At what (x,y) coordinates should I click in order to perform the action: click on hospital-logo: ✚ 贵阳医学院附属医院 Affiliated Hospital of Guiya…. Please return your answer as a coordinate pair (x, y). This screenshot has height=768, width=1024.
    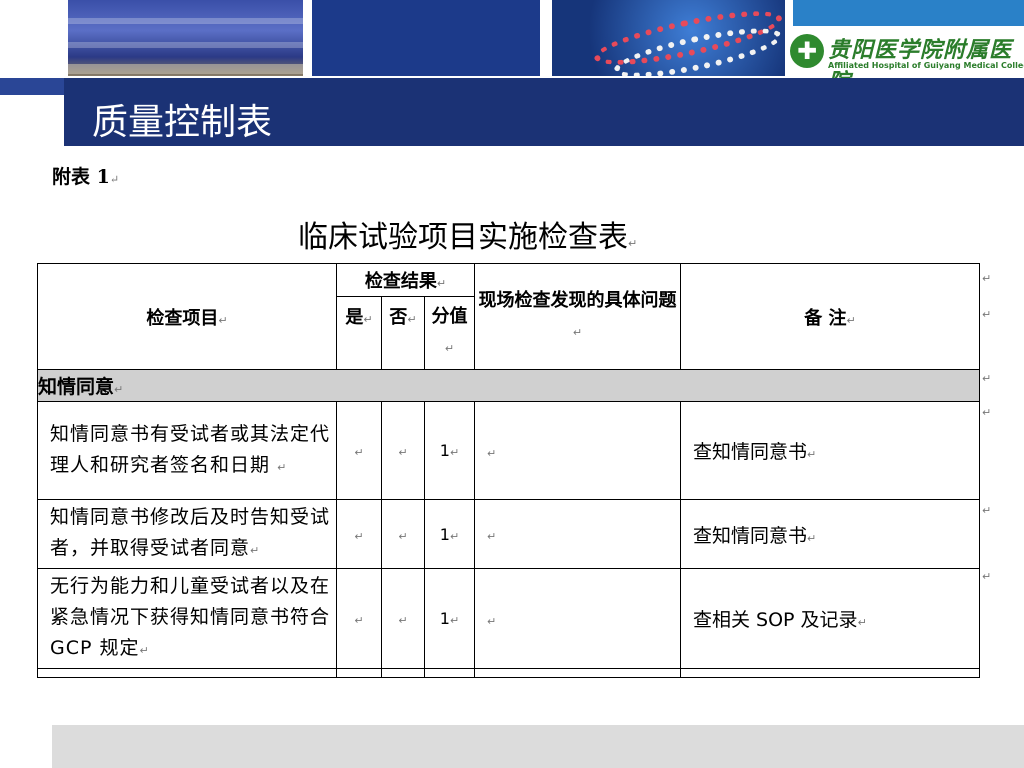
    Looking at the image, I should click on (906, 62).